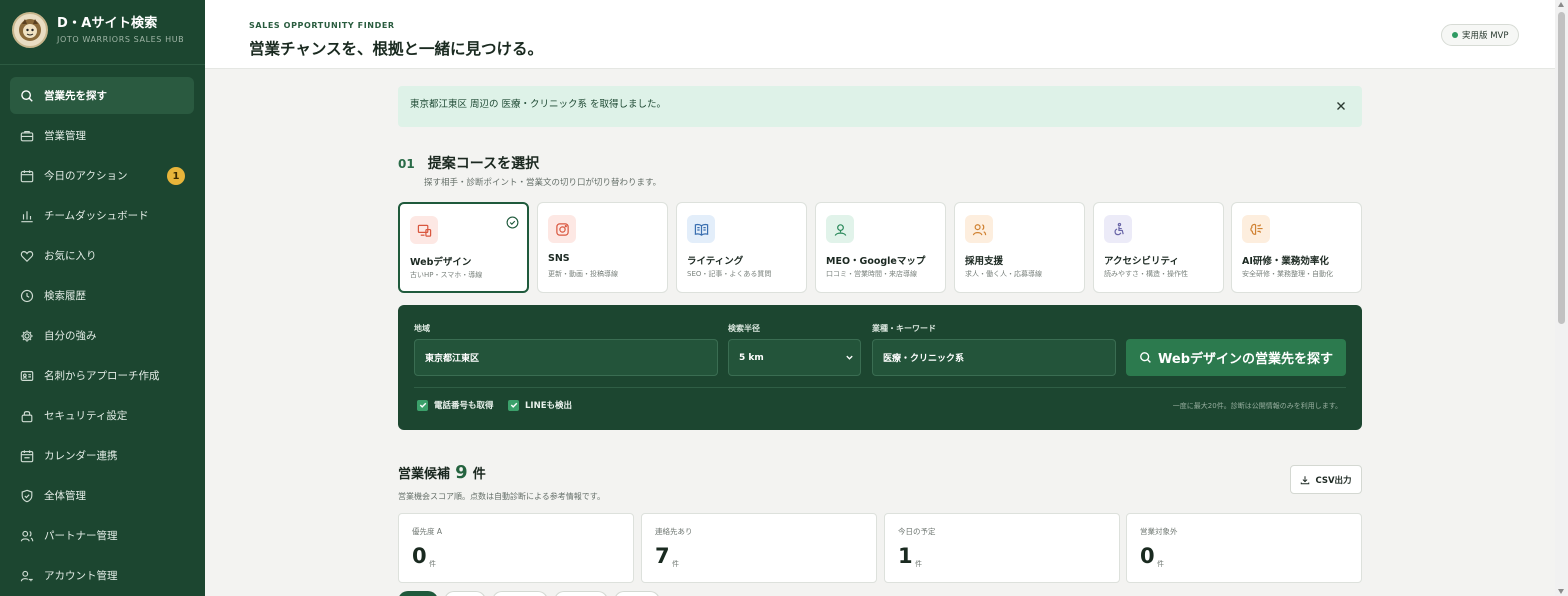 The height and width of the screenshot is (596, 1568). What do you see at coordinates (602, 247) in the screenshot?
I see `course-card-sns: SNS 更新・動画・投稿導線` at bounding box center [602, 247].